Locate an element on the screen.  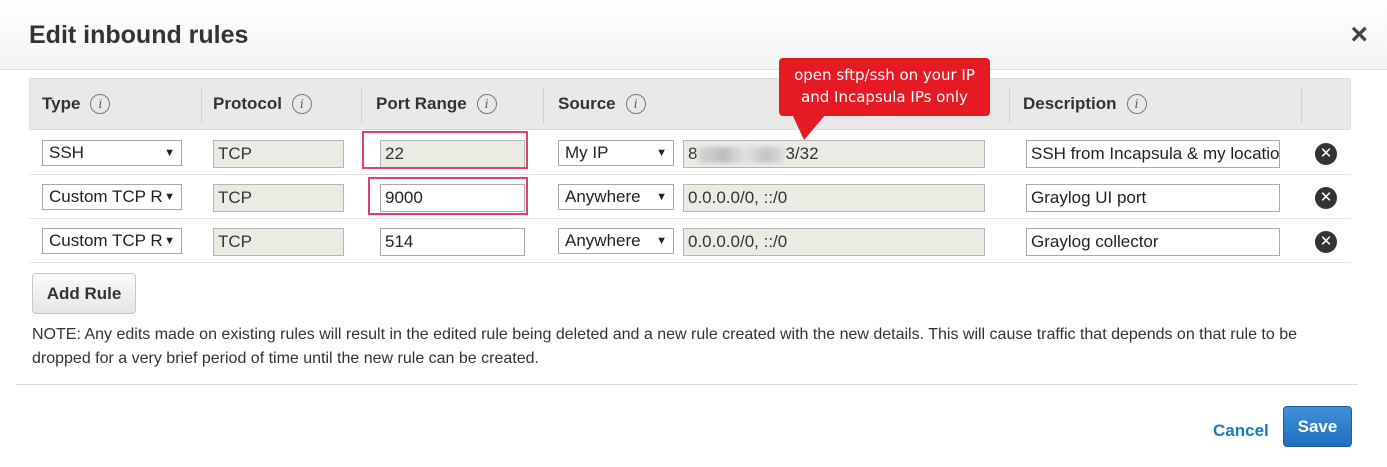
callout-line-2: and Incapsula IPs only is located at coordinates (884, 97).